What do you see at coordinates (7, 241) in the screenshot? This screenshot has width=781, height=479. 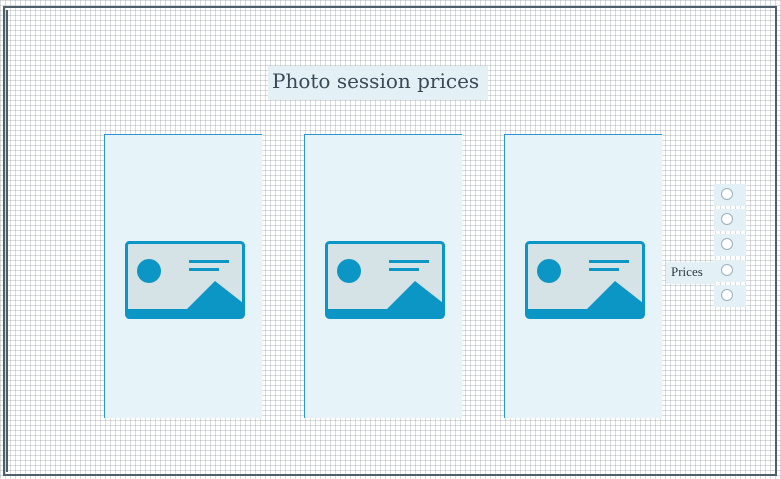 I see `frame-inner-edge` at bounding box center [7, 241].